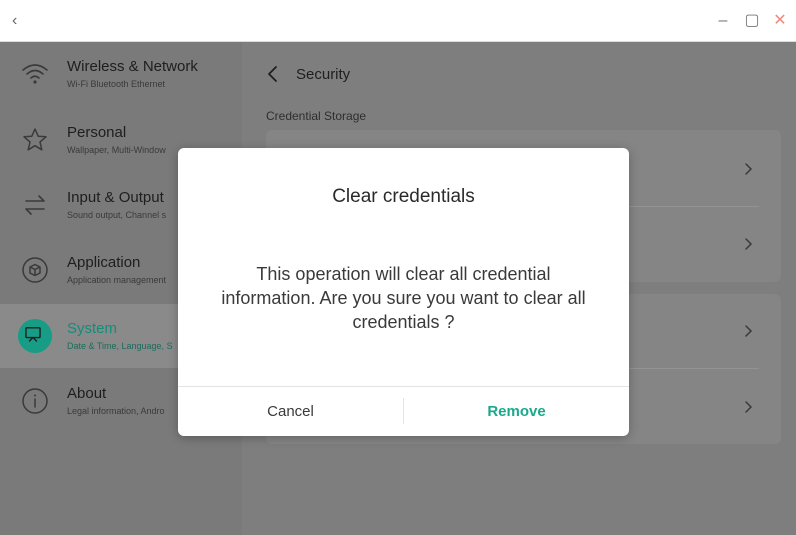 Image resolution: width=796 pixels, height=535 pixels. I want to click on cube-icon, so click(35, 270).